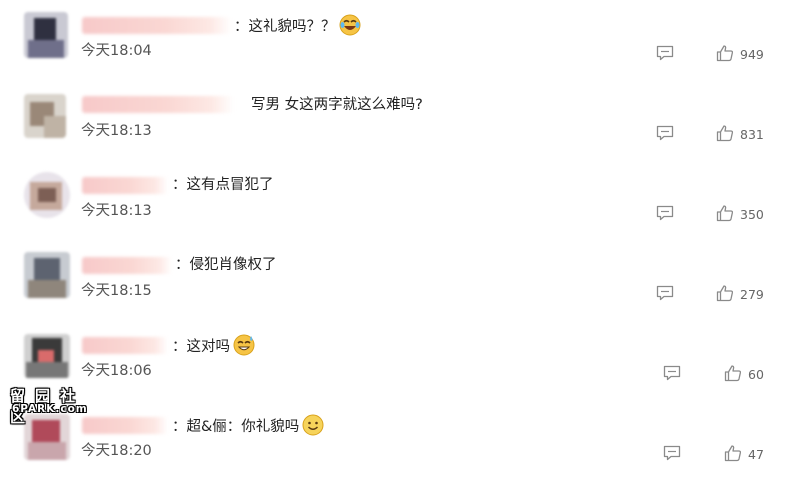  Describe the element at coordinates (116, 51) in the screenshot. I see `comment-time: 今天18:04` at that location.